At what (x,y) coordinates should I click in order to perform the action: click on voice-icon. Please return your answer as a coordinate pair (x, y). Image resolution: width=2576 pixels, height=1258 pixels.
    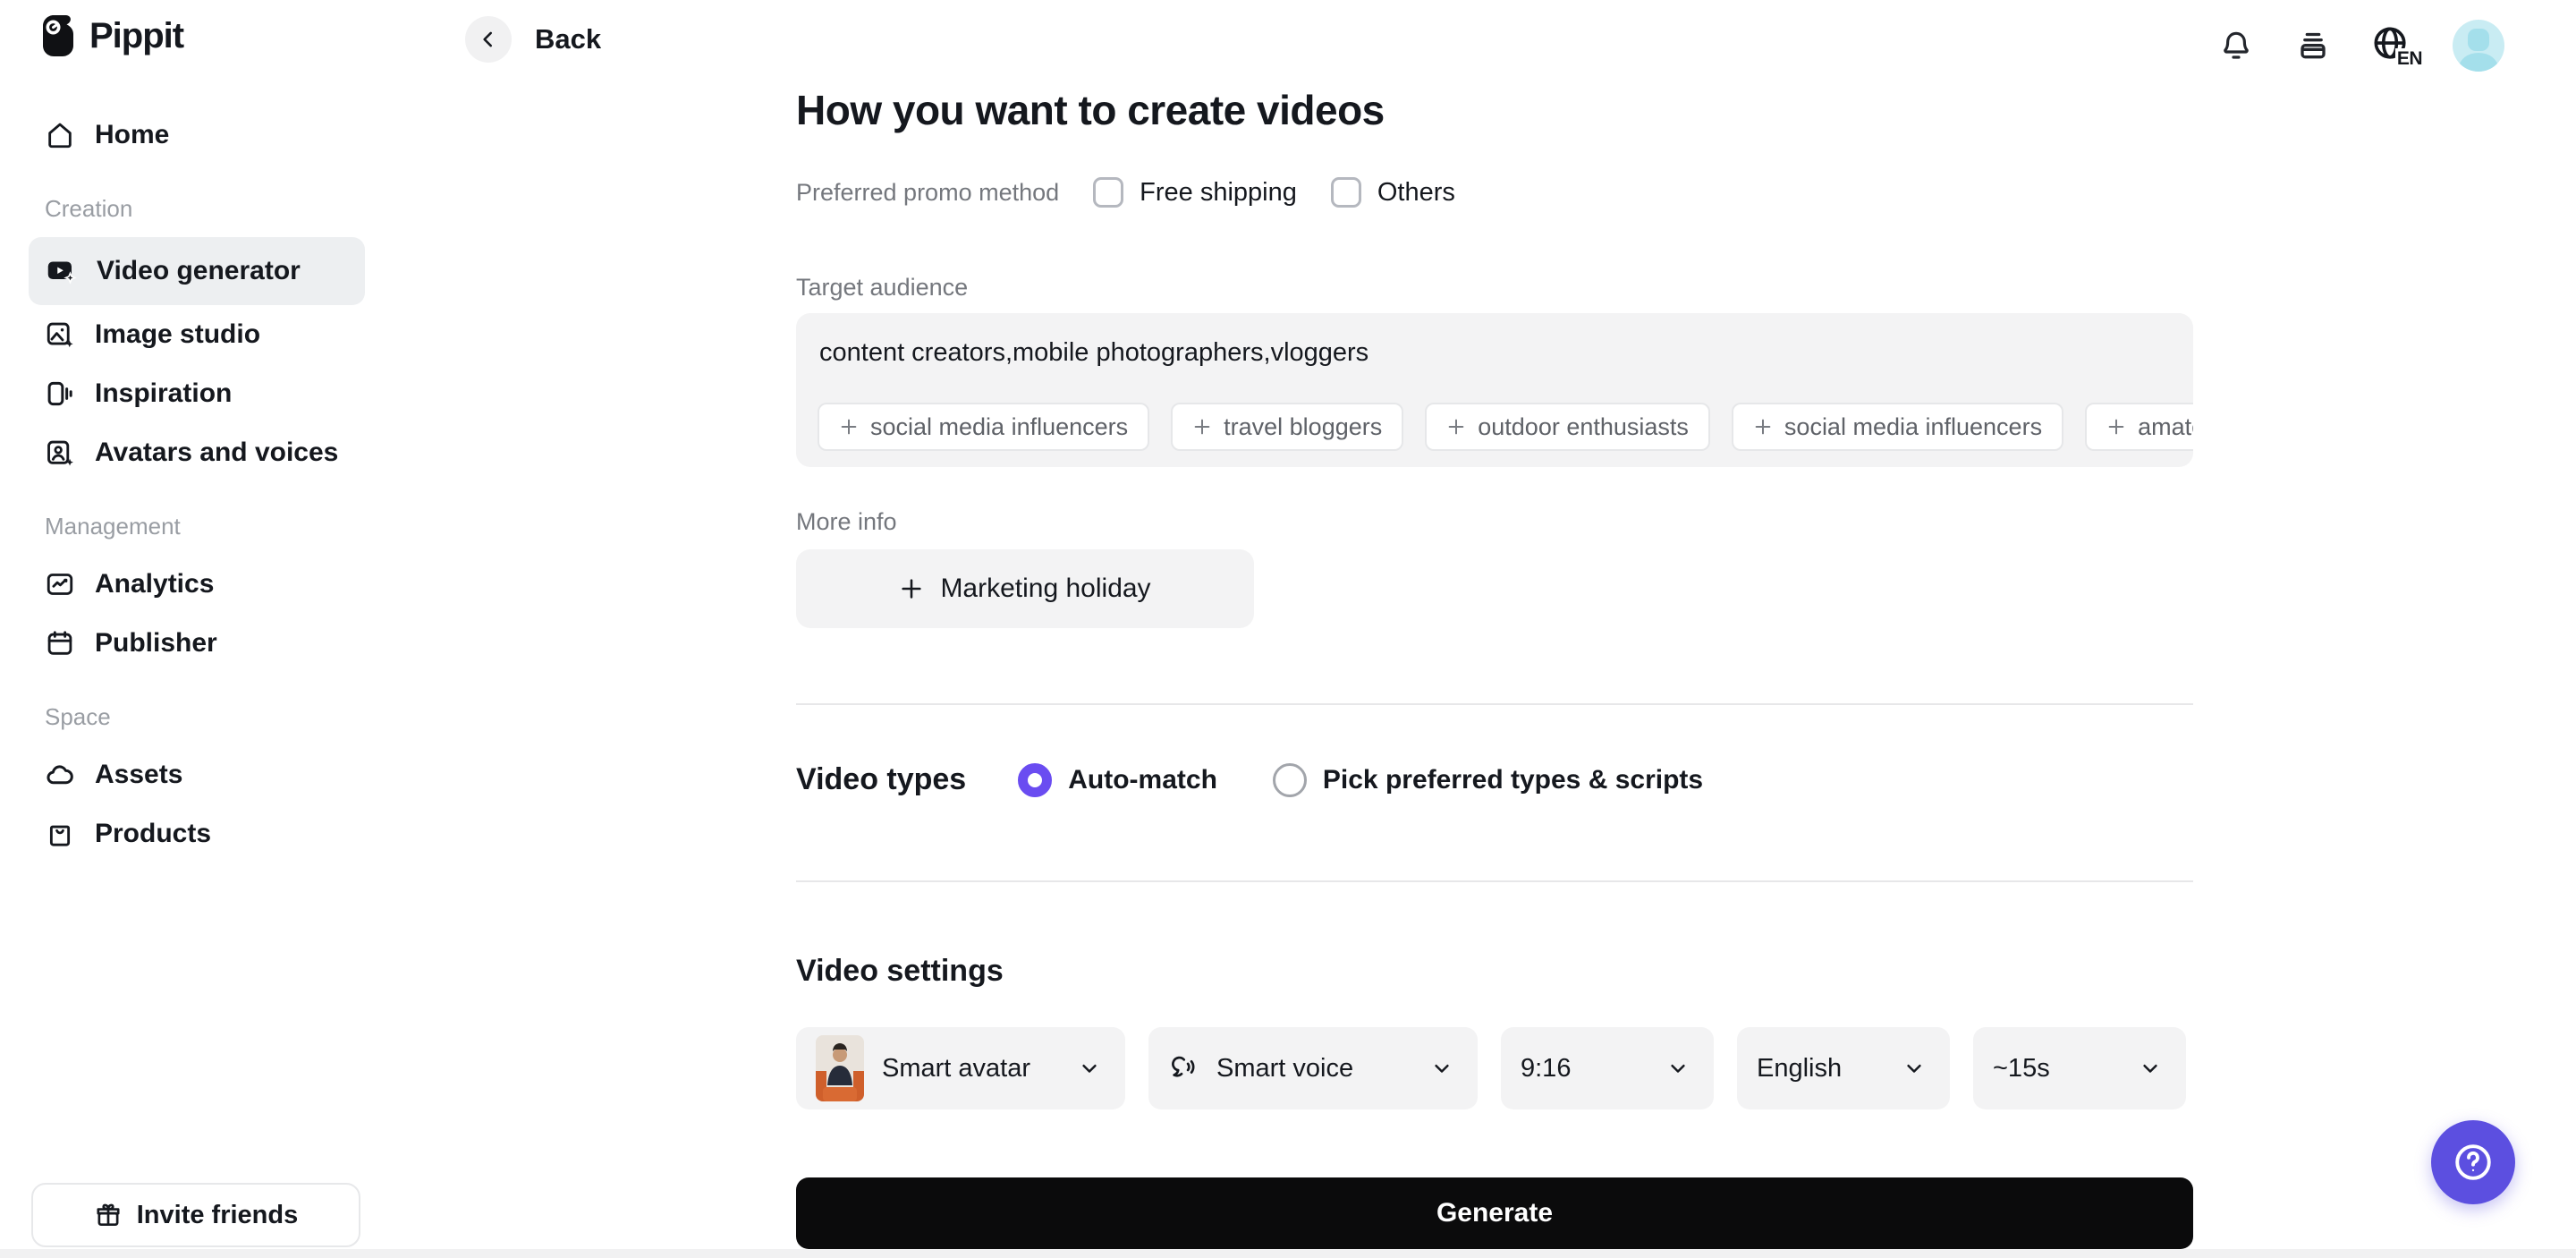
    Looking at the image, I should click on (1183, 1068).